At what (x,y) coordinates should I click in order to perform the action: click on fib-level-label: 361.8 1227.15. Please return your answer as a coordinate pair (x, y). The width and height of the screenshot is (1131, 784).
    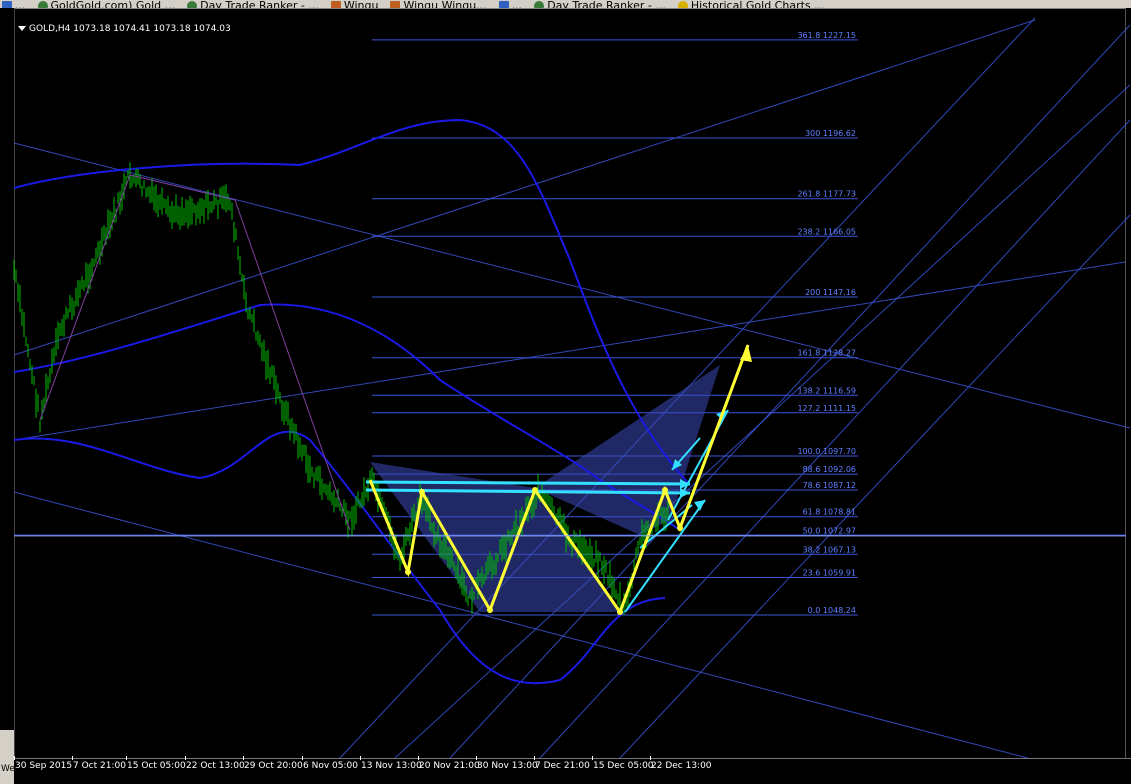
    Looking at the image, I should click on (826, 35).